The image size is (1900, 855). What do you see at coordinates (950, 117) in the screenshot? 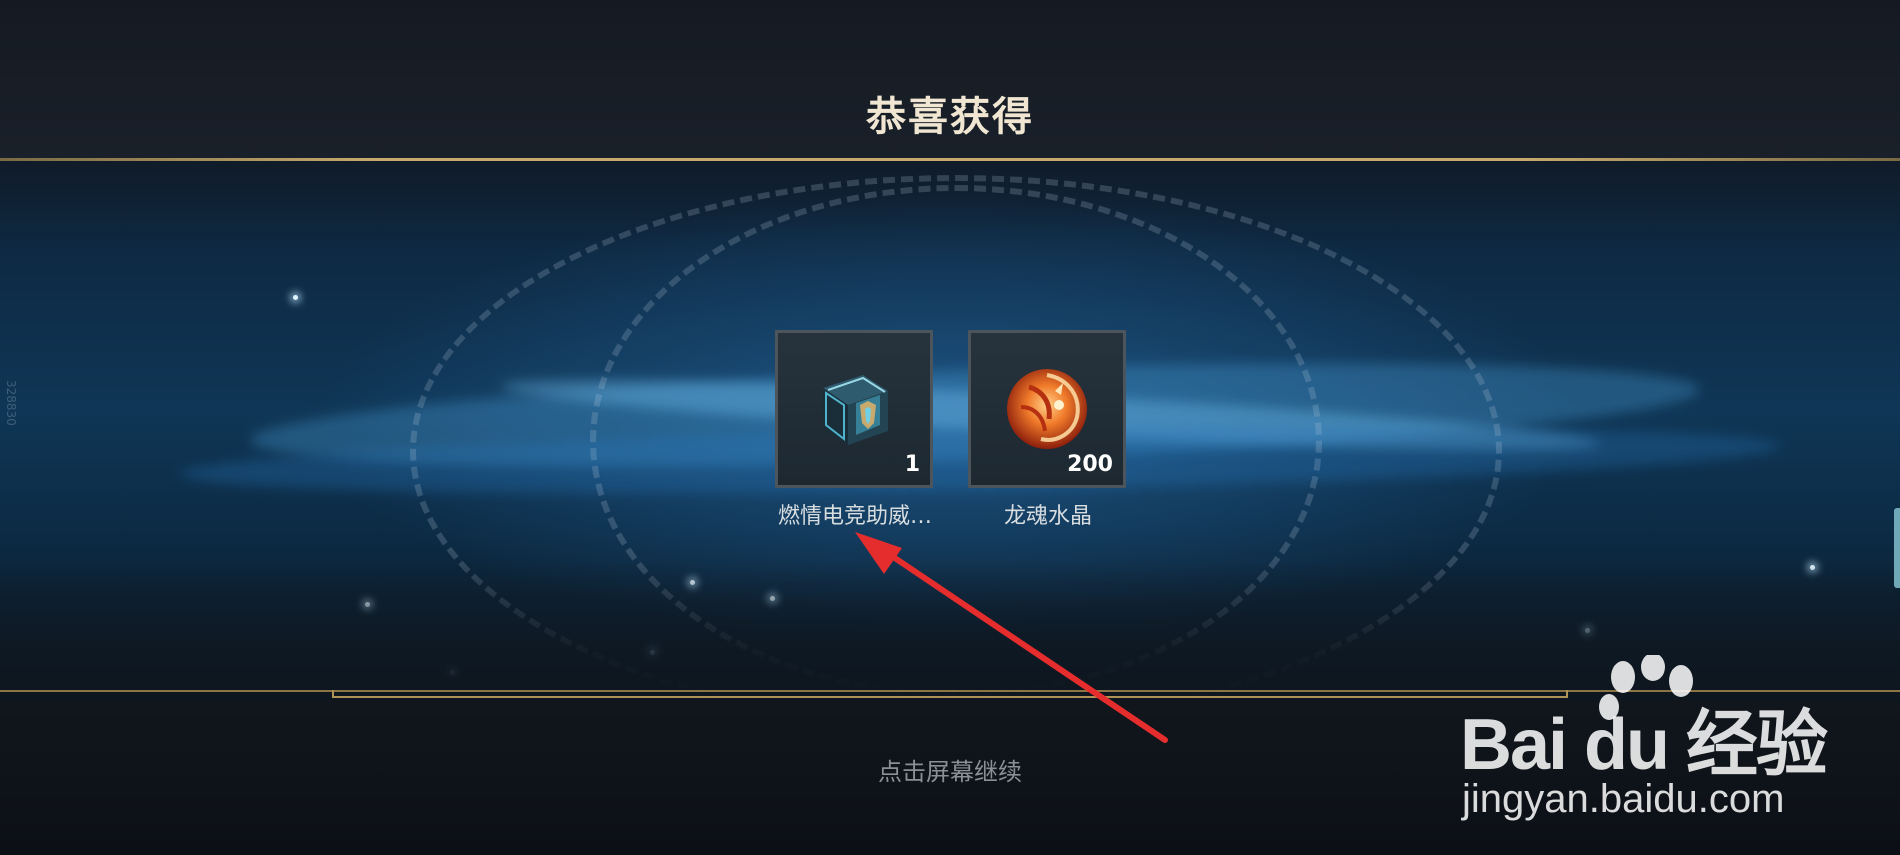
I see `page-title: 恭喜获得` at bounding box center [950, 117].